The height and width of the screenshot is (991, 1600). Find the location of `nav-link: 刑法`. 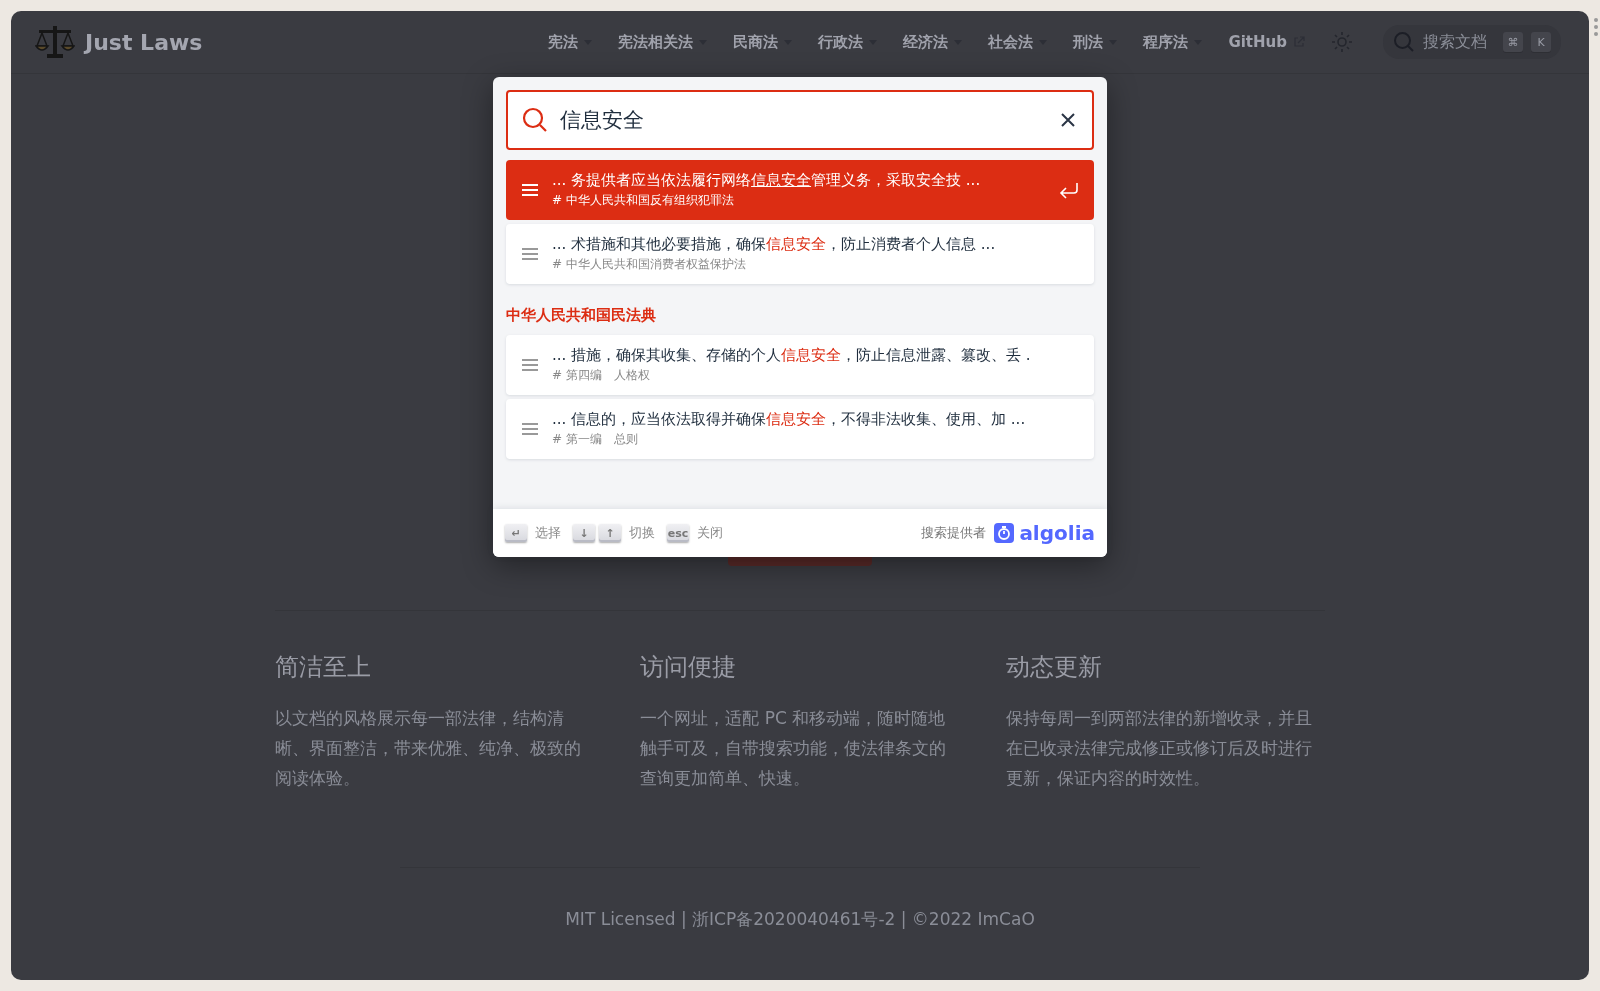

nav-link: 刑法 is located at coordinates (1095, 42).